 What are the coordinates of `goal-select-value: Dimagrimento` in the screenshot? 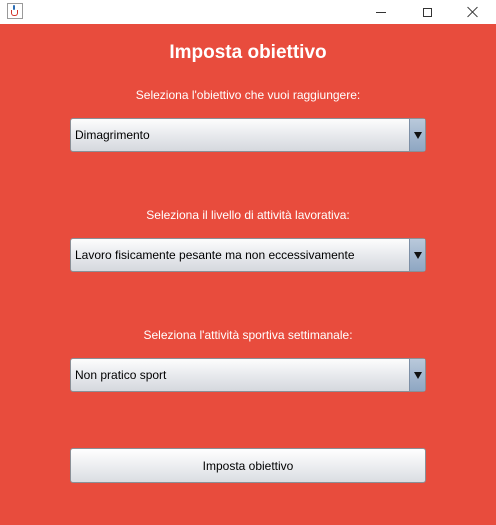 It's located at (112, 135).